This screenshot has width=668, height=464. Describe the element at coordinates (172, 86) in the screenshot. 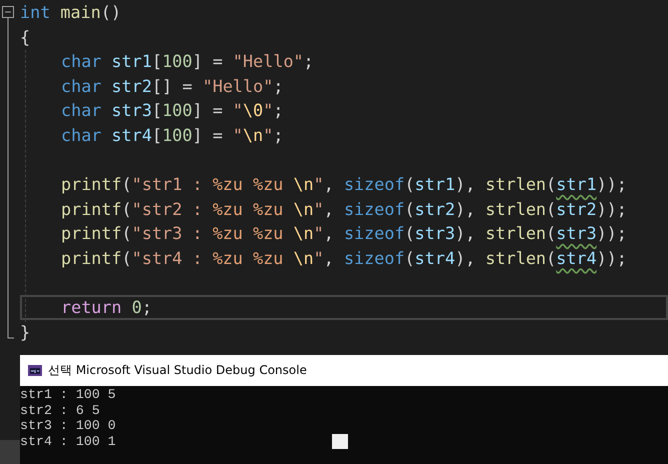

I see `code-line: char str2[] = "Hello";` at that location.